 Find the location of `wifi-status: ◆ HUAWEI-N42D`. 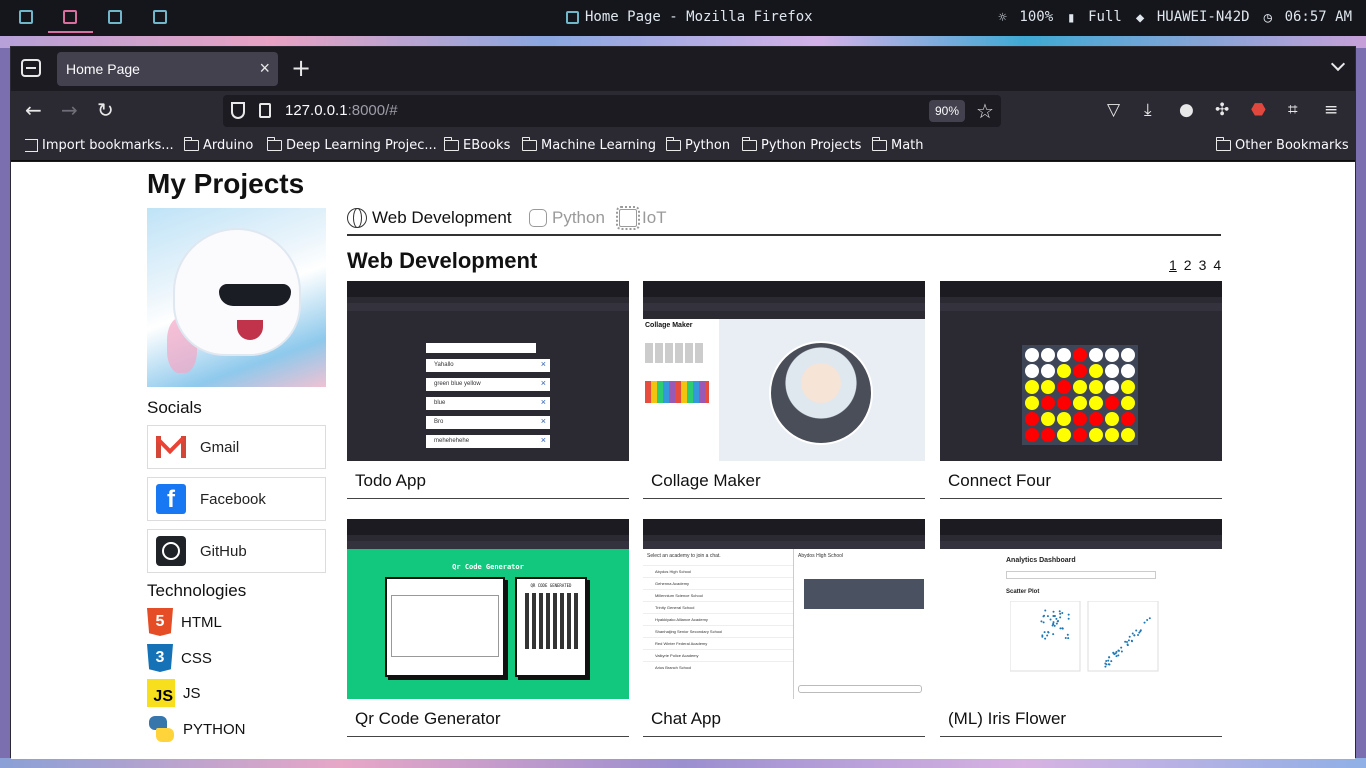

wifi-status: ◆ HUAWEI-N42D is located at coordinates (1193, 17).